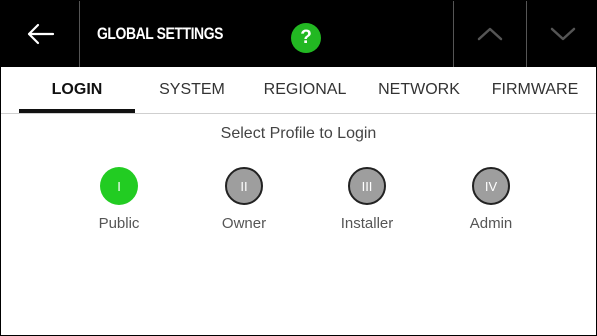 This screenshot has height=336, width=597. I want to click on tab-network: NETWORK, so click(419, 90).